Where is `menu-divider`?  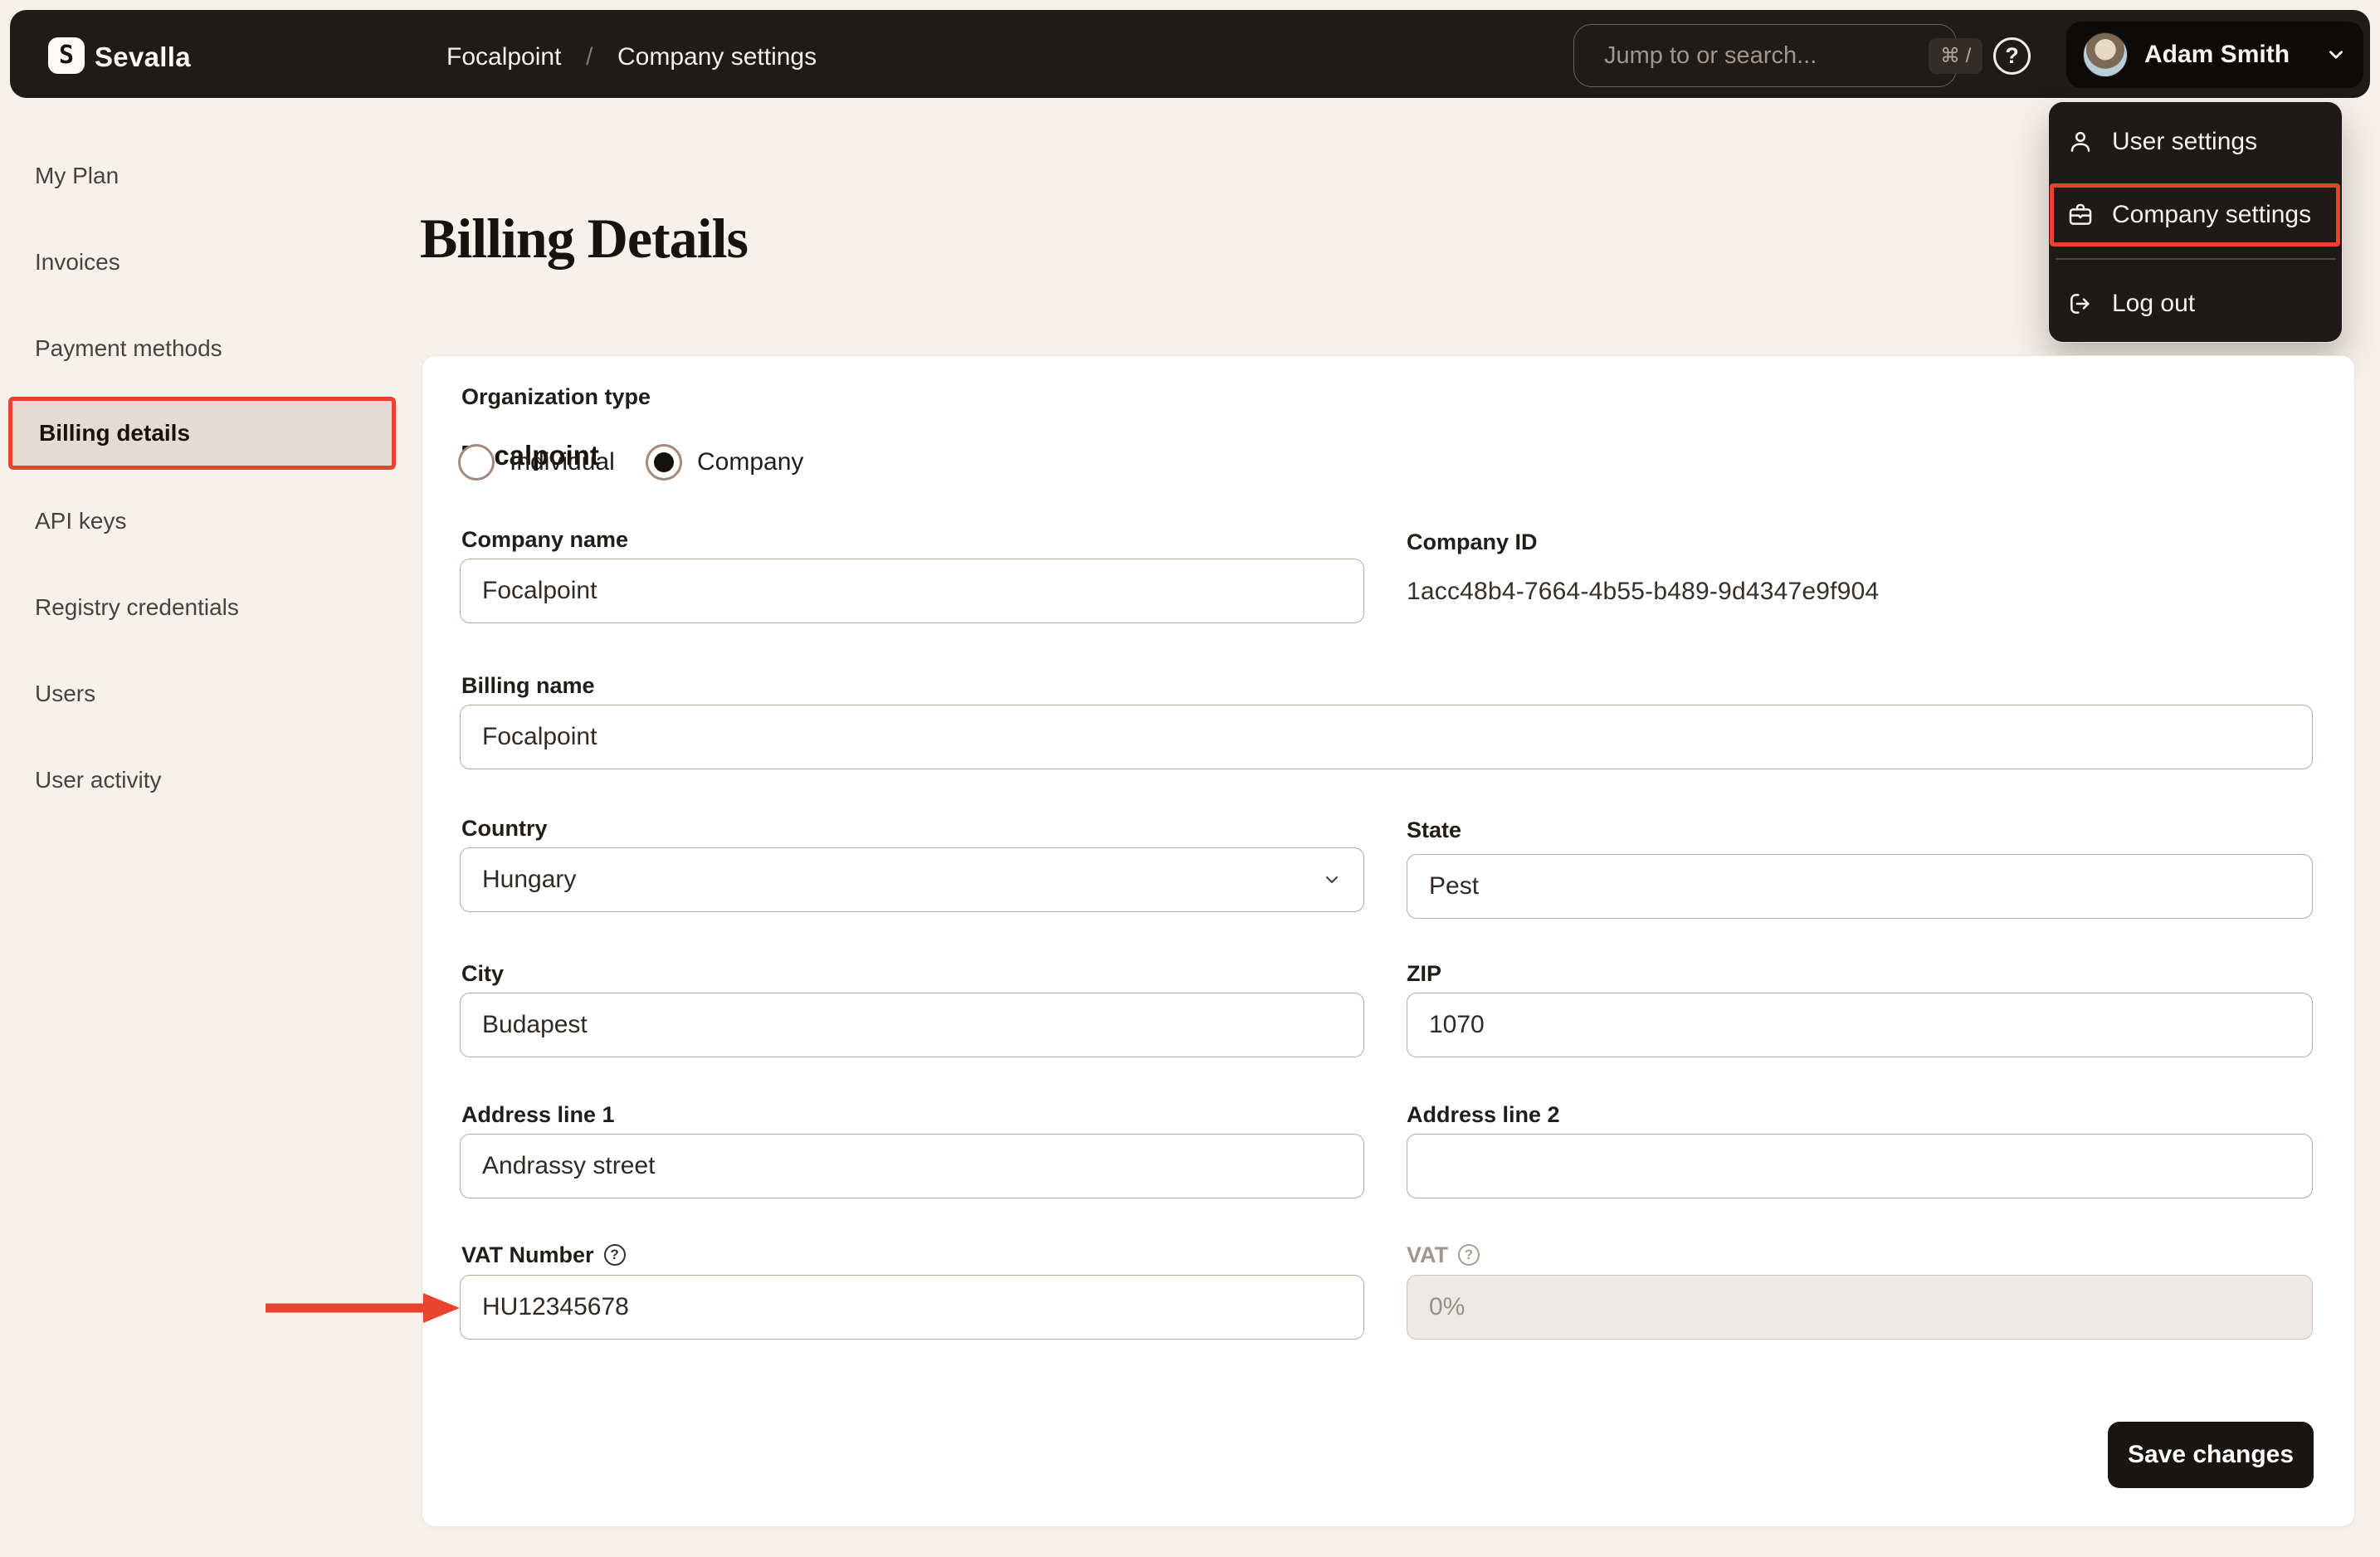
menu-divider is located at coordinates (2196, 259).